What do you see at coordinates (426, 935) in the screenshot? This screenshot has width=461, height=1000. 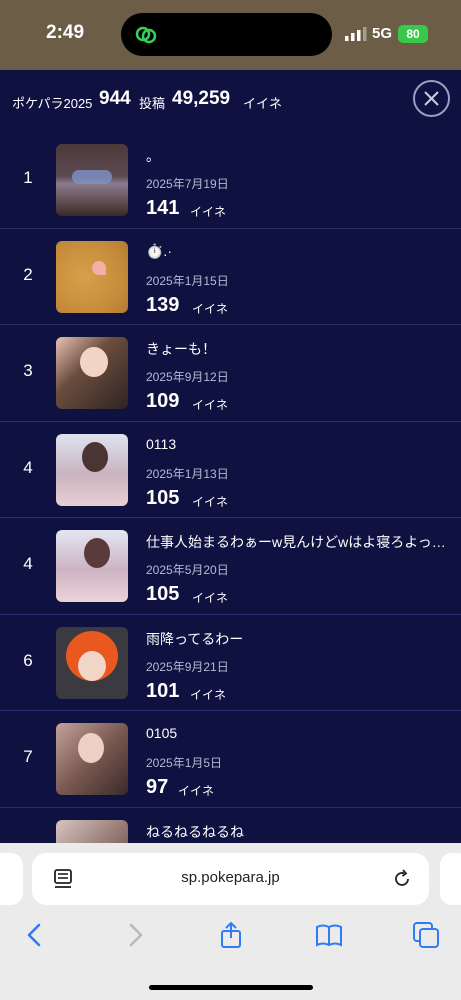 I see `tabs-icon` at bounding box center [426, 935].